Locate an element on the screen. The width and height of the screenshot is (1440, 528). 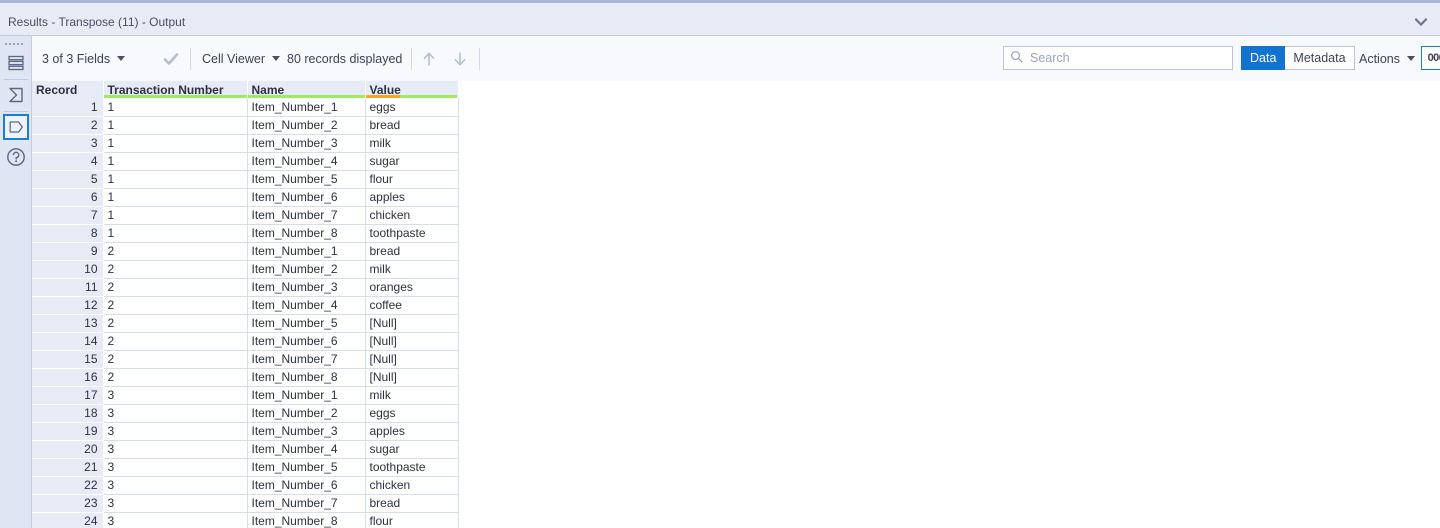
fields-selector: 3 of 3 Fields is located at coordinates (84, 58).